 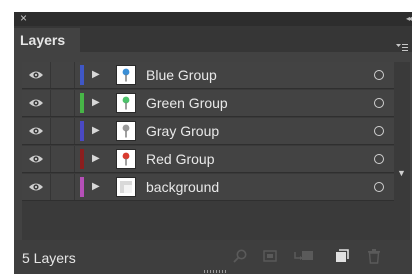 What do you see at coordinates (187, 103) in the screenshot?
I see `layer-name: Green Group` at bounding box center [187, 103].